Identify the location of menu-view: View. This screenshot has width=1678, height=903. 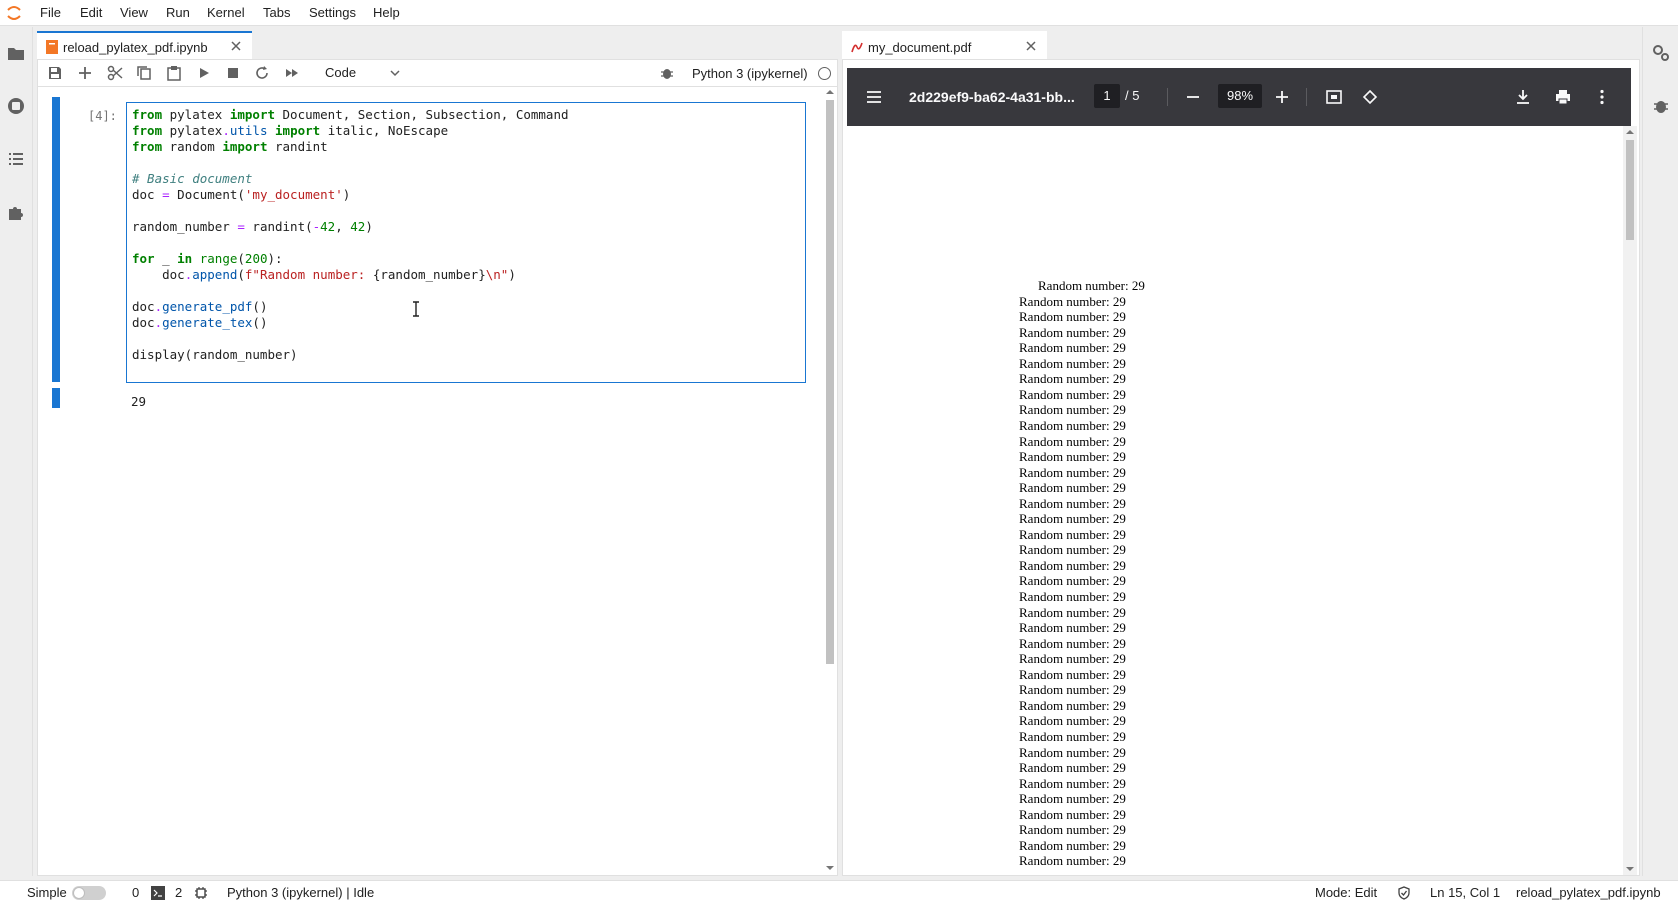
(134, 12).